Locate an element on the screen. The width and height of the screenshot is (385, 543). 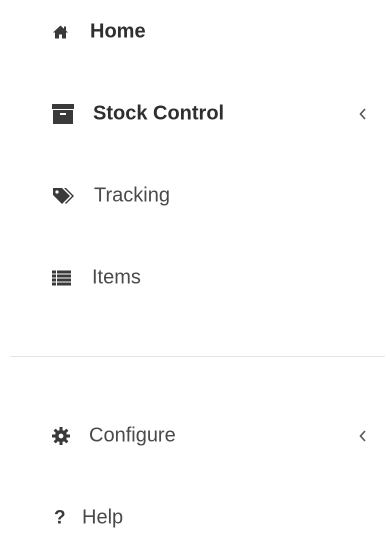
sidebar-item-label: Tracking is located at coordinates (132, 195).